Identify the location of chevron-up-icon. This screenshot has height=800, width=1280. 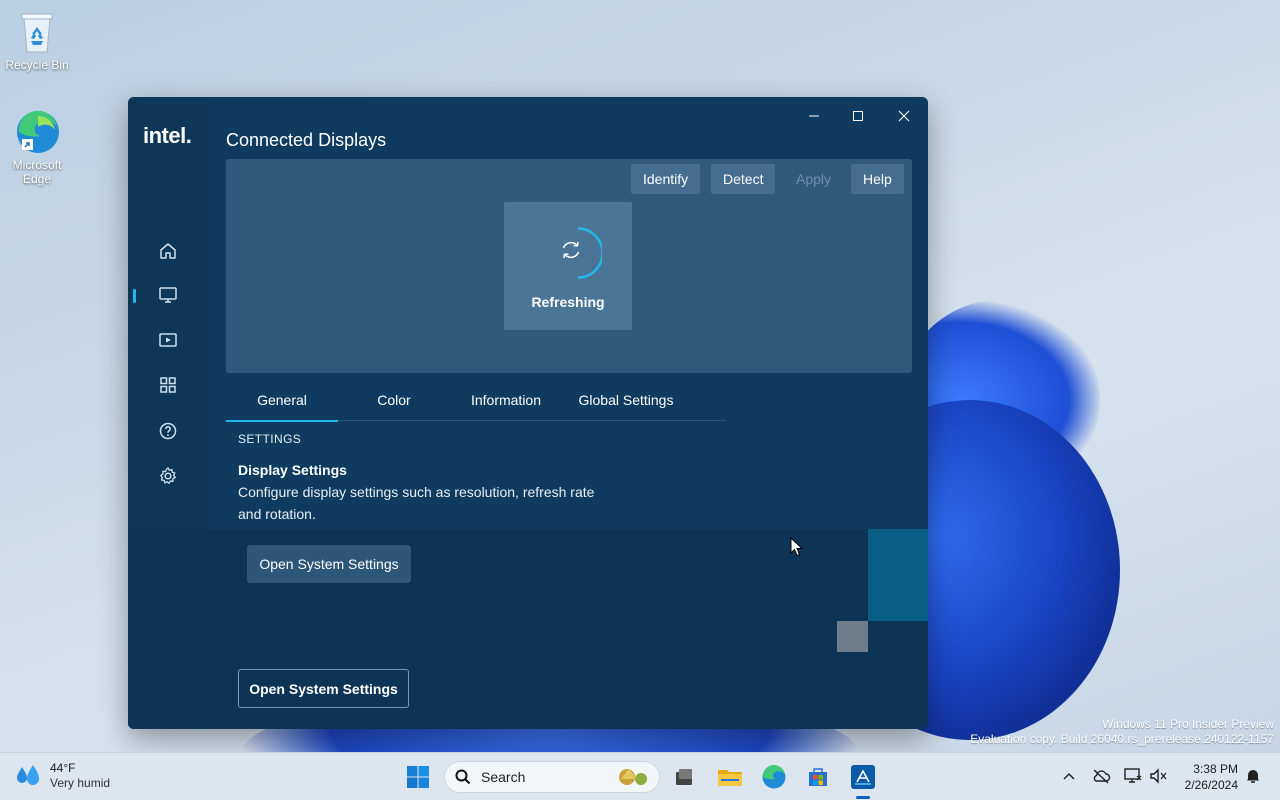
(1069, 776).